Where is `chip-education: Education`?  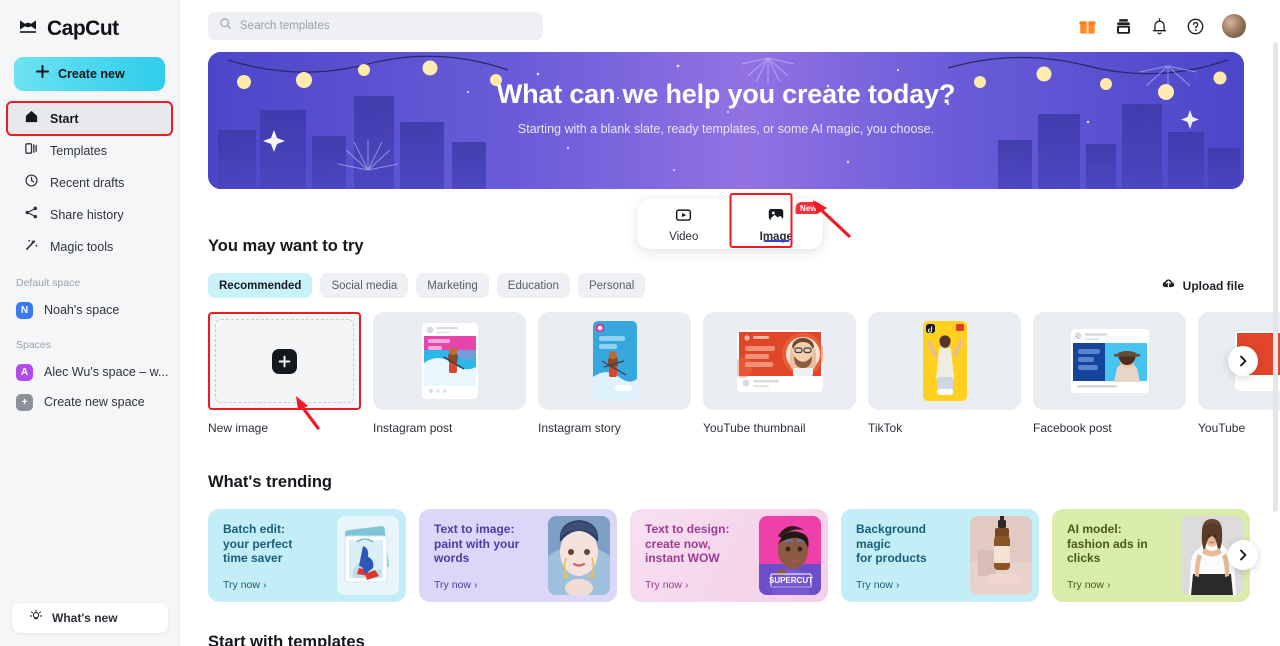 chip-education: Education is located at coordinates (533, 285).